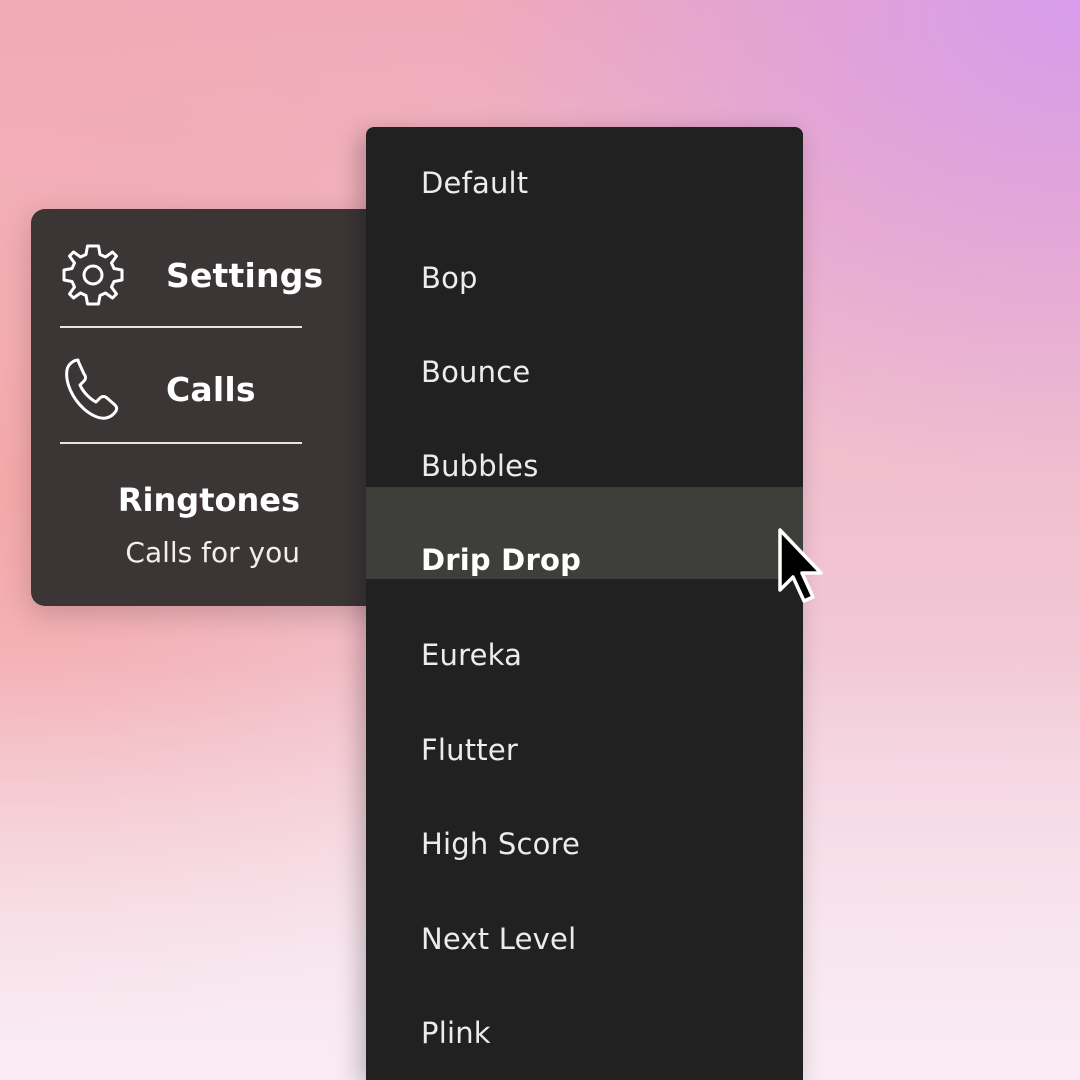 The width and height of the screenshot is (1080, 1080). I want to click on option-label: Drip Drop, so click(501, 560).